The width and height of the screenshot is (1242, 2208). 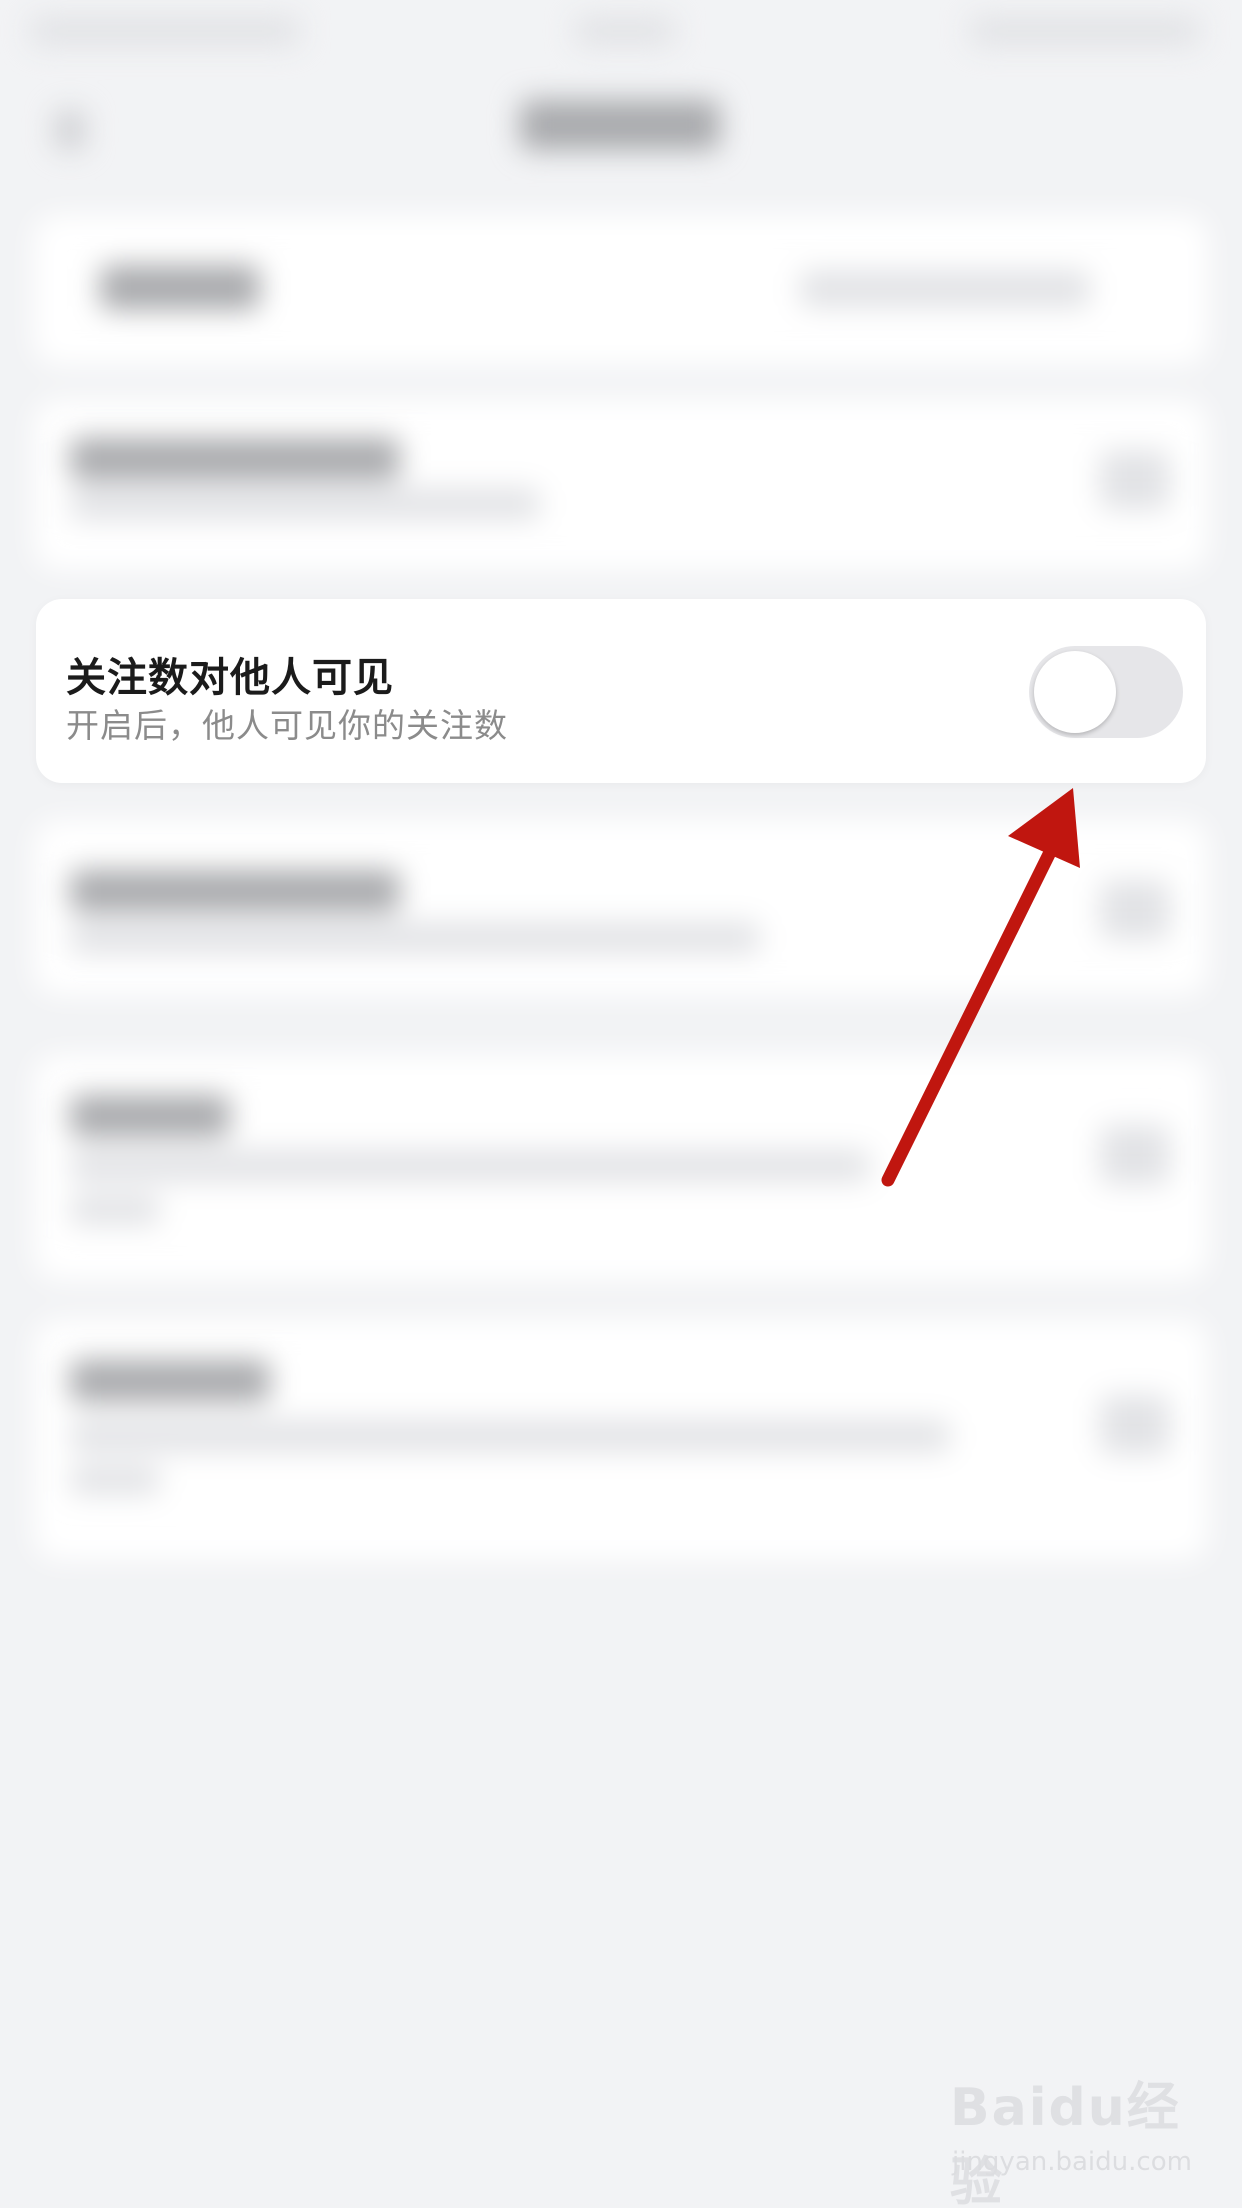 What do you see at coordinates (1072, 2162) in the screenshot?
I see `watermark-url: jingyan.baidu.com` at bounding box center [1072, 2162].